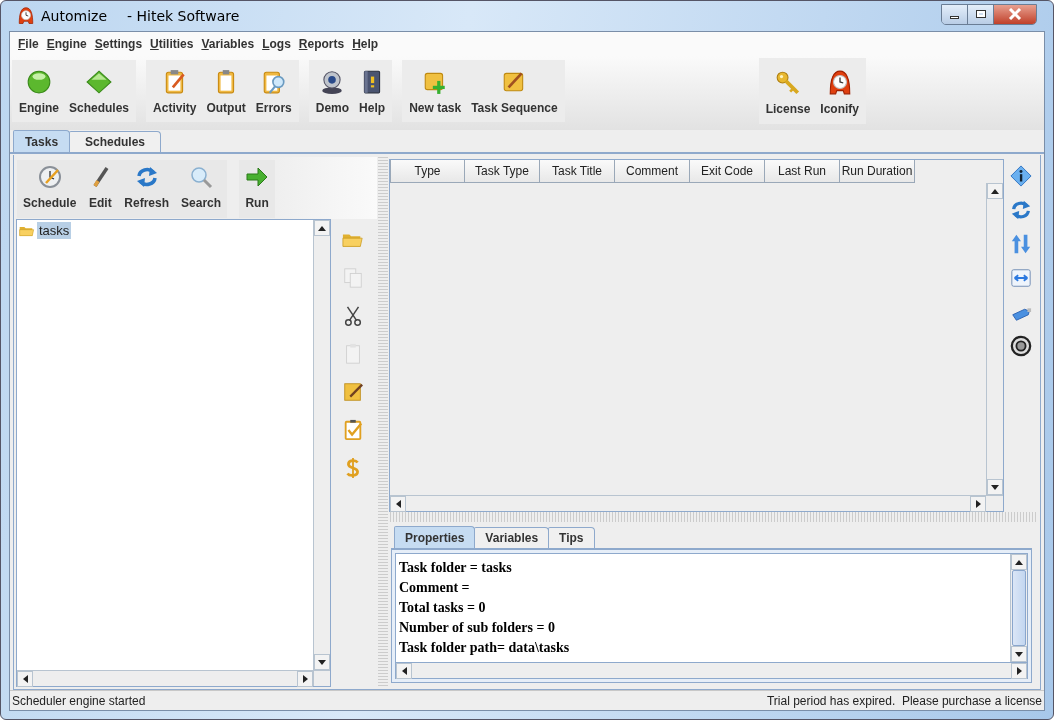 This screenshot has width=1054, height=720. What do you see at coordinates (787, 83) in the screenshot?
I see `key-icon` at bounding box center [787, 83].